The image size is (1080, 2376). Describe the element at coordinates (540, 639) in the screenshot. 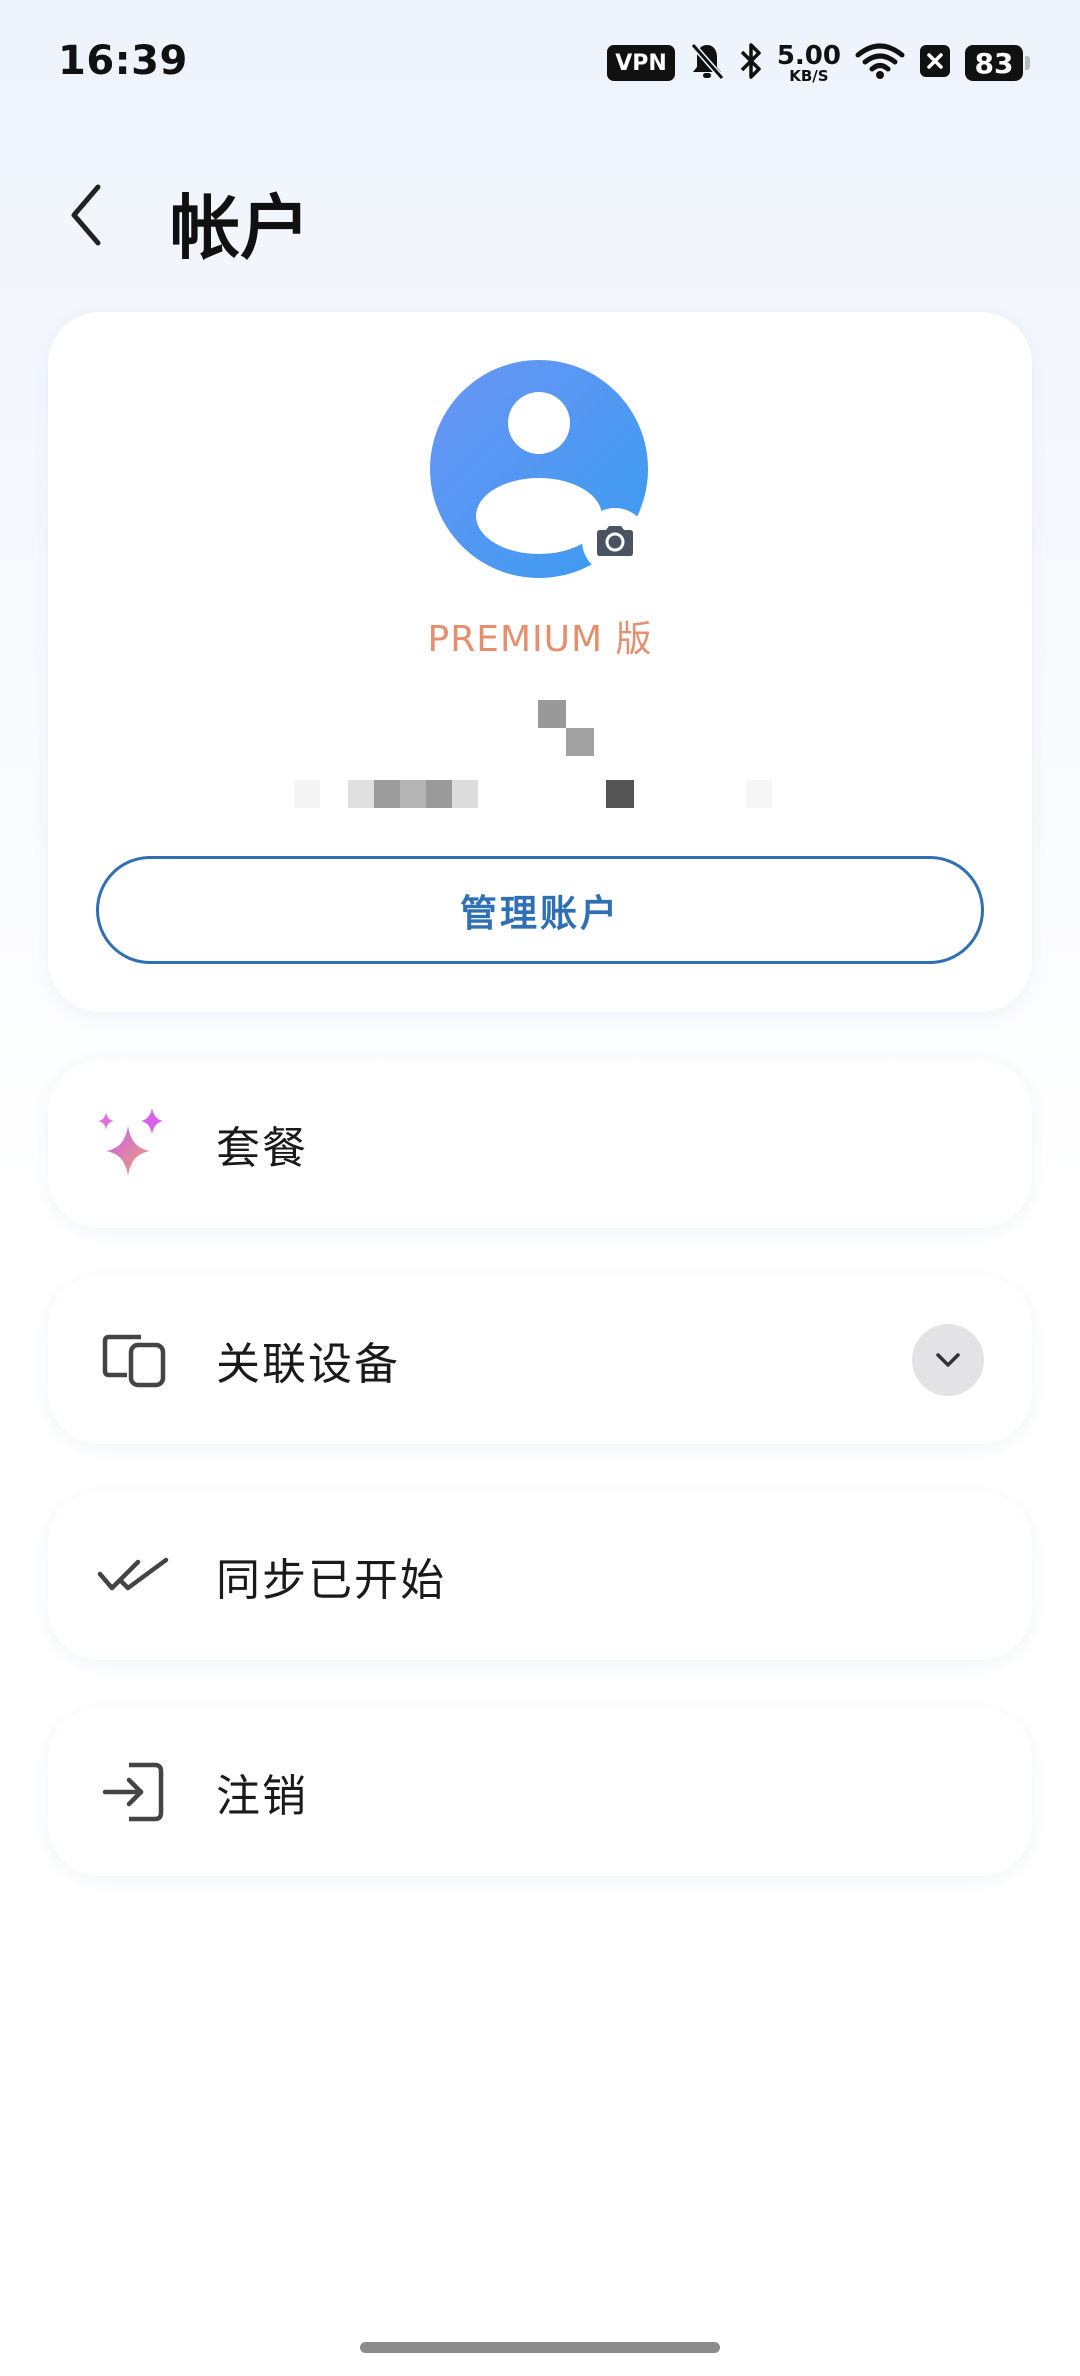

I see `premium-label: PREMIUM 版` at that location.